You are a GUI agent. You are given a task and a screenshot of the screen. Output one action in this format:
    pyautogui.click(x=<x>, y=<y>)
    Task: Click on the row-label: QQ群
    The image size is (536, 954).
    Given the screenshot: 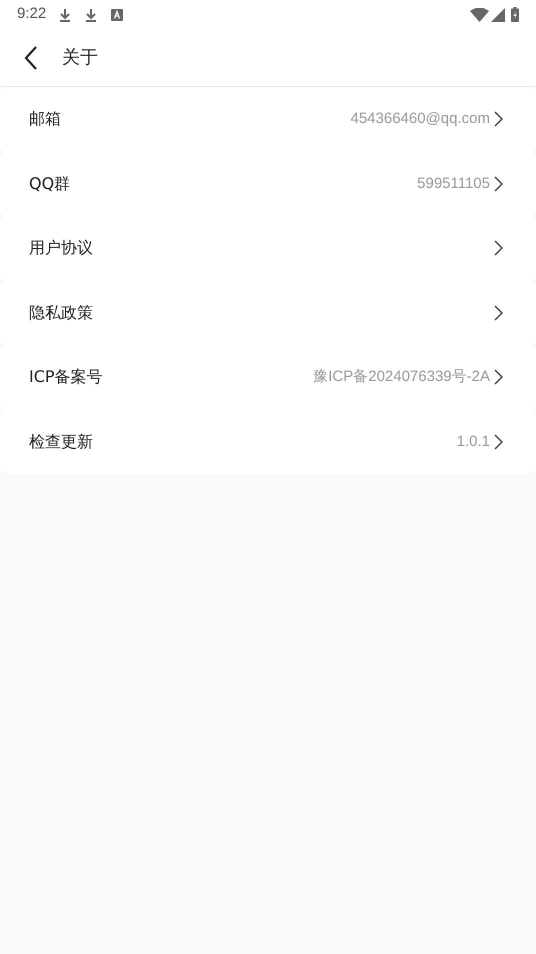 What is the action you would take?
    pyautogui.click(x=49, y=183)
    